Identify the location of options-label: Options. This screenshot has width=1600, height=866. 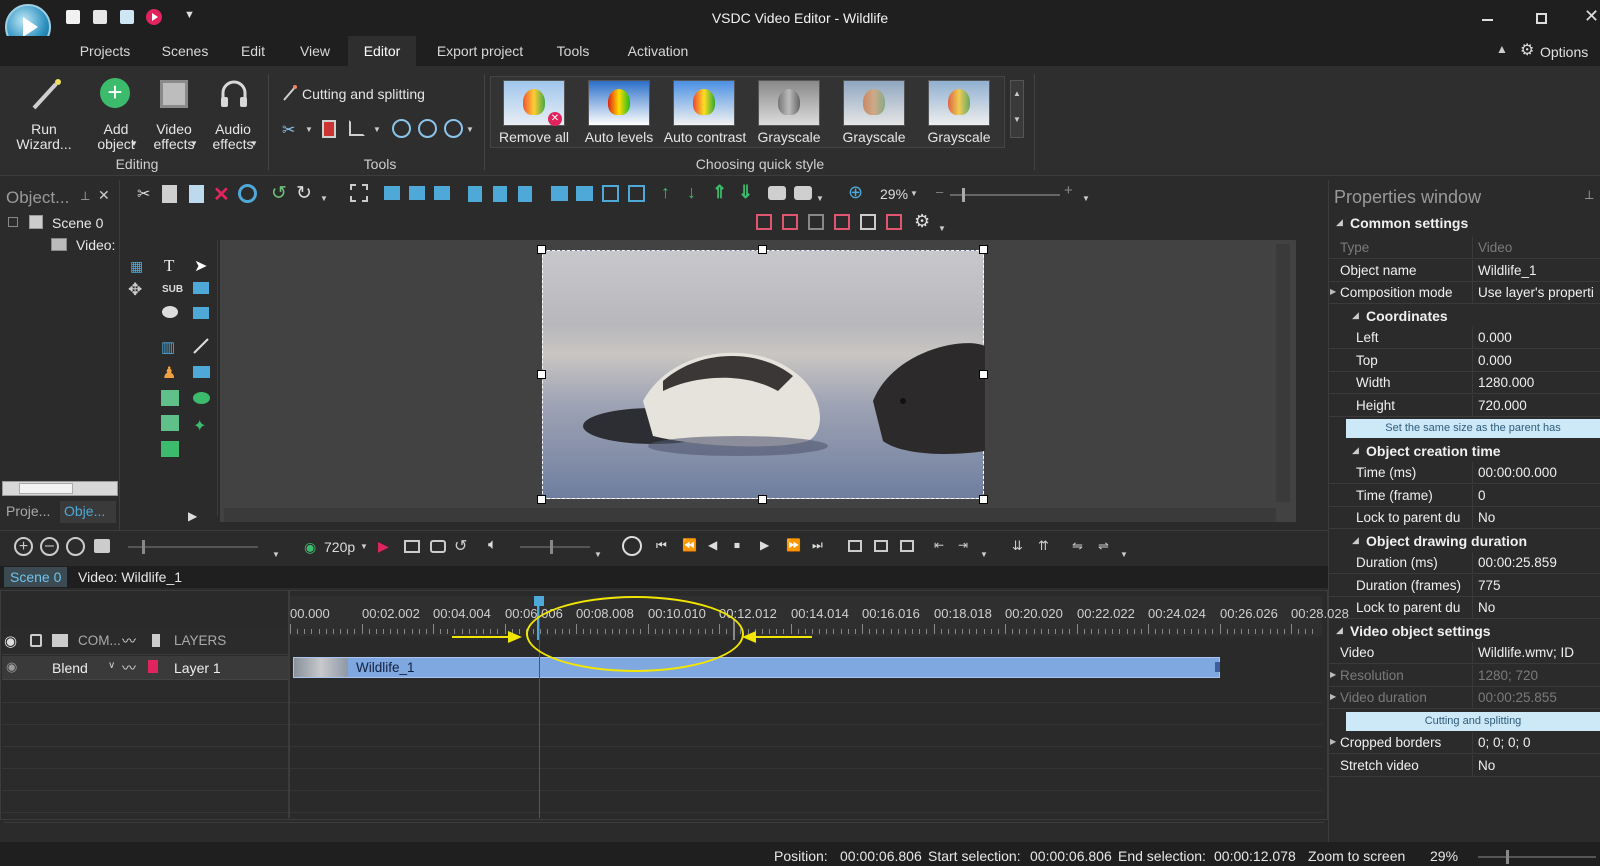
(1564, 52).